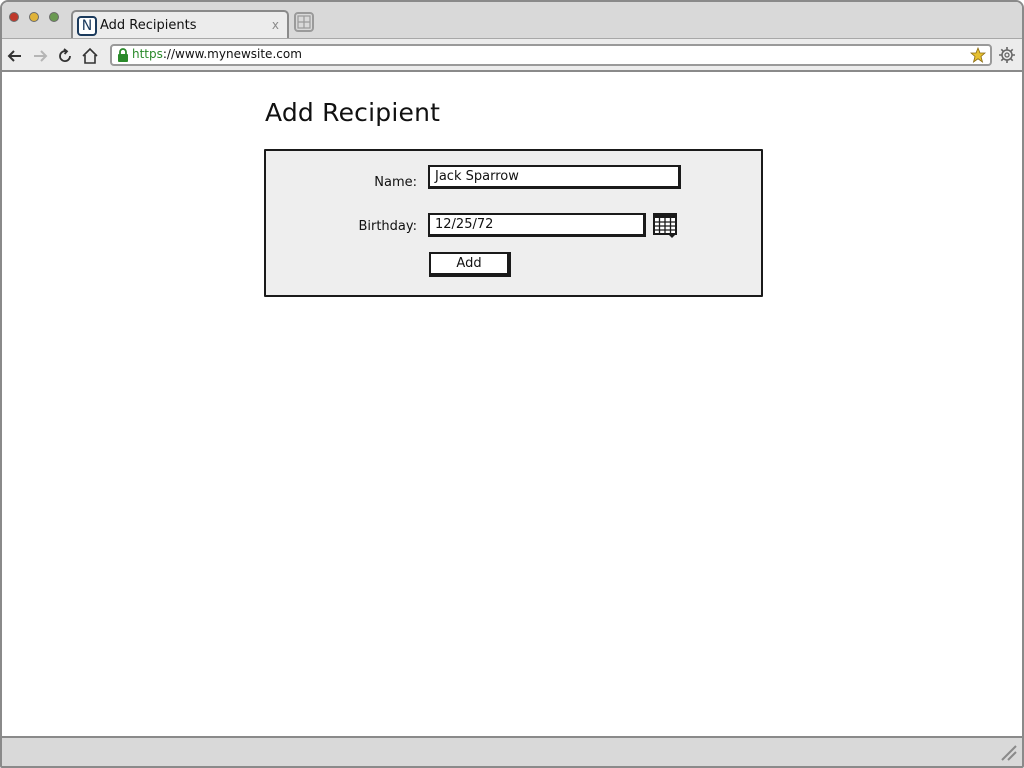 Image resolution: width=1024 pixels, height=768 pixels. Describe the element at coordinates (54, 17) in the screenshot. I see `window-maximize-button` at that location.